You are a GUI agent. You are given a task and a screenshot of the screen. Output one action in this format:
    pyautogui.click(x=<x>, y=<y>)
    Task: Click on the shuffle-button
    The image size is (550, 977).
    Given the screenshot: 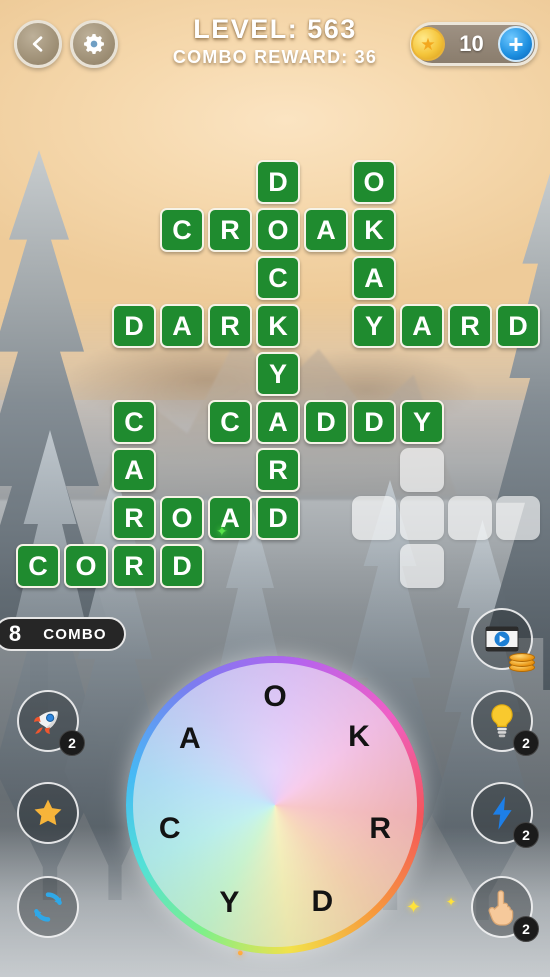 What is the action you would take?
    pyautogui.click(x=48, y=907)
    